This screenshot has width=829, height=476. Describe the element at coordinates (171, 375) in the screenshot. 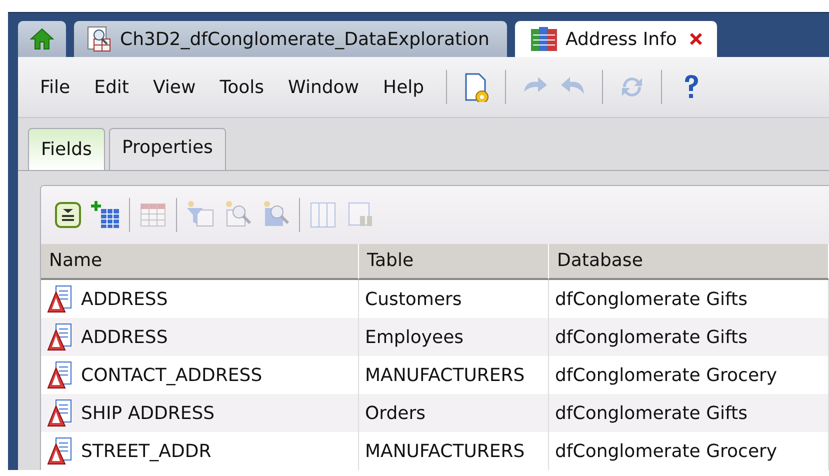

I see `table-cell: CONTACT_ADDRESS` at that location.